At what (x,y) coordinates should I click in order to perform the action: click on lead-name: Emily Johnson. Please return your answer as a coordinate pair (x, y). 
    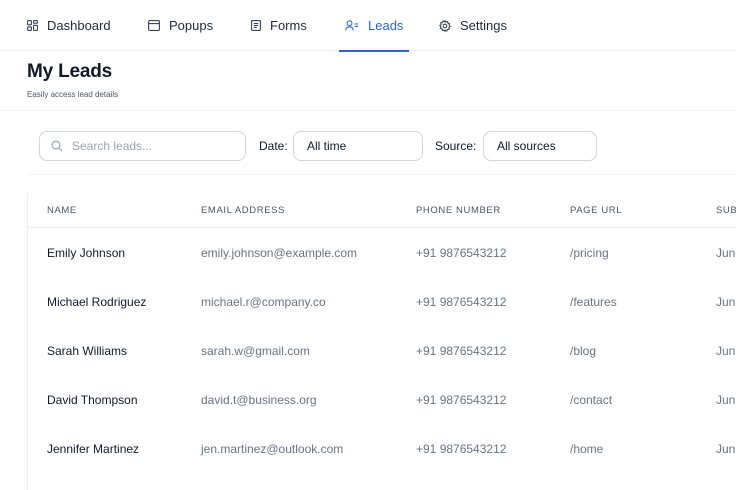
    Looking at the image, I should click on (86, 253).